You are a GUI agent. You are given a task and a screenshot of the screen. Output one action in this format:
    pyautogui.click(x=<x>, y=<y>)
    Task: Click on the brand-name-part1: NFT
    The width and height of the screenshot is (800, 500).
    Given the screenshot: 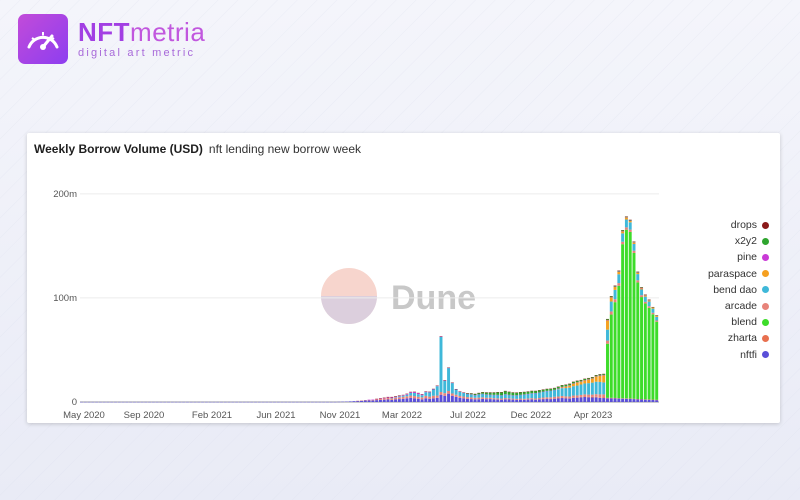 What is the action you would take?
    pyautogui.click(x=104, y=32)
    